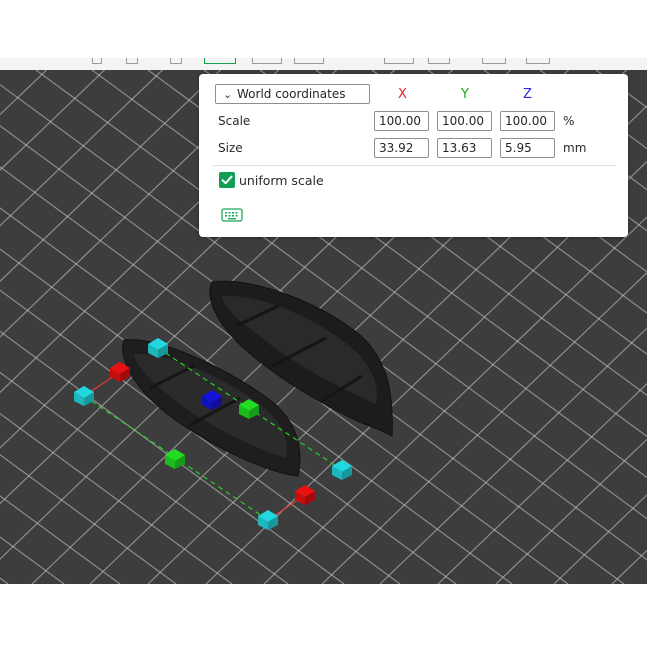 Image resolution: width=647 pixels, height=647 pixels. Describe the element at coordinates (464, 148) in the screenshot. I see `size-y-input: 13.63` at that location.